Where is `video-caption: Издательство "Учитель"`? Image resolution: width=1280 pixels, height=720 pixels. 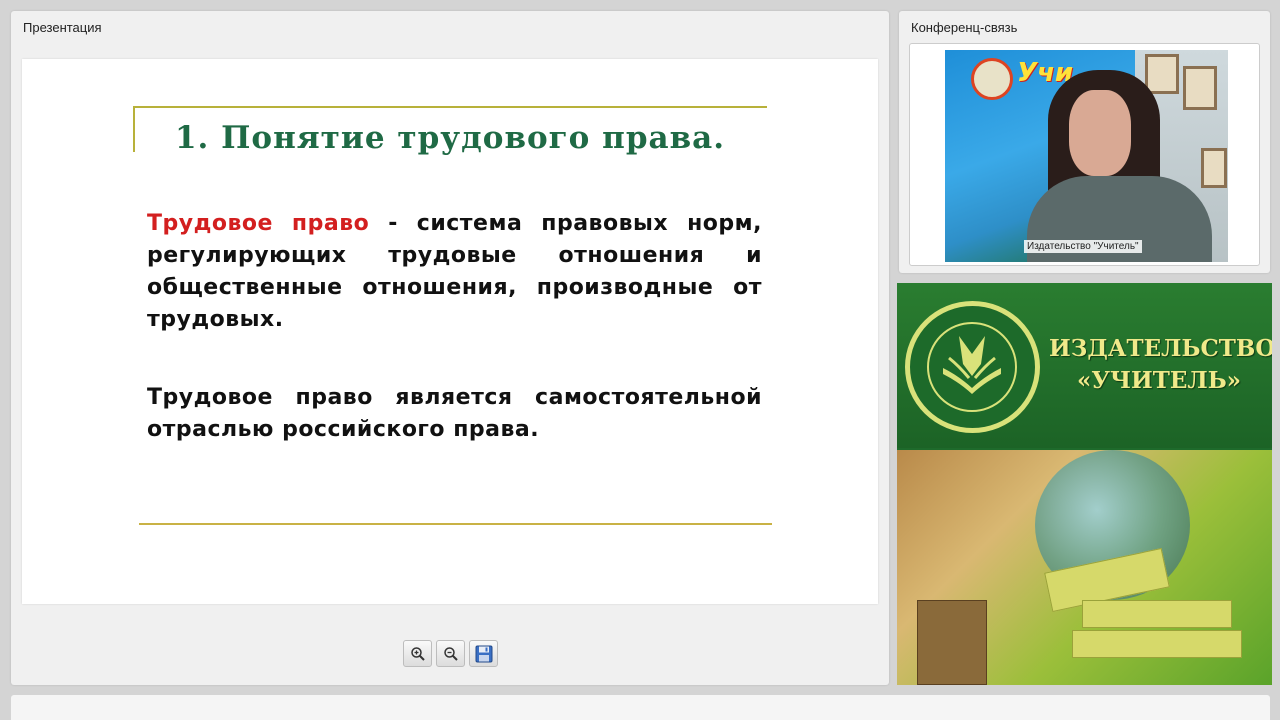
video-caption: Издательство "Учитель" is located at coordinates (1083, 246).